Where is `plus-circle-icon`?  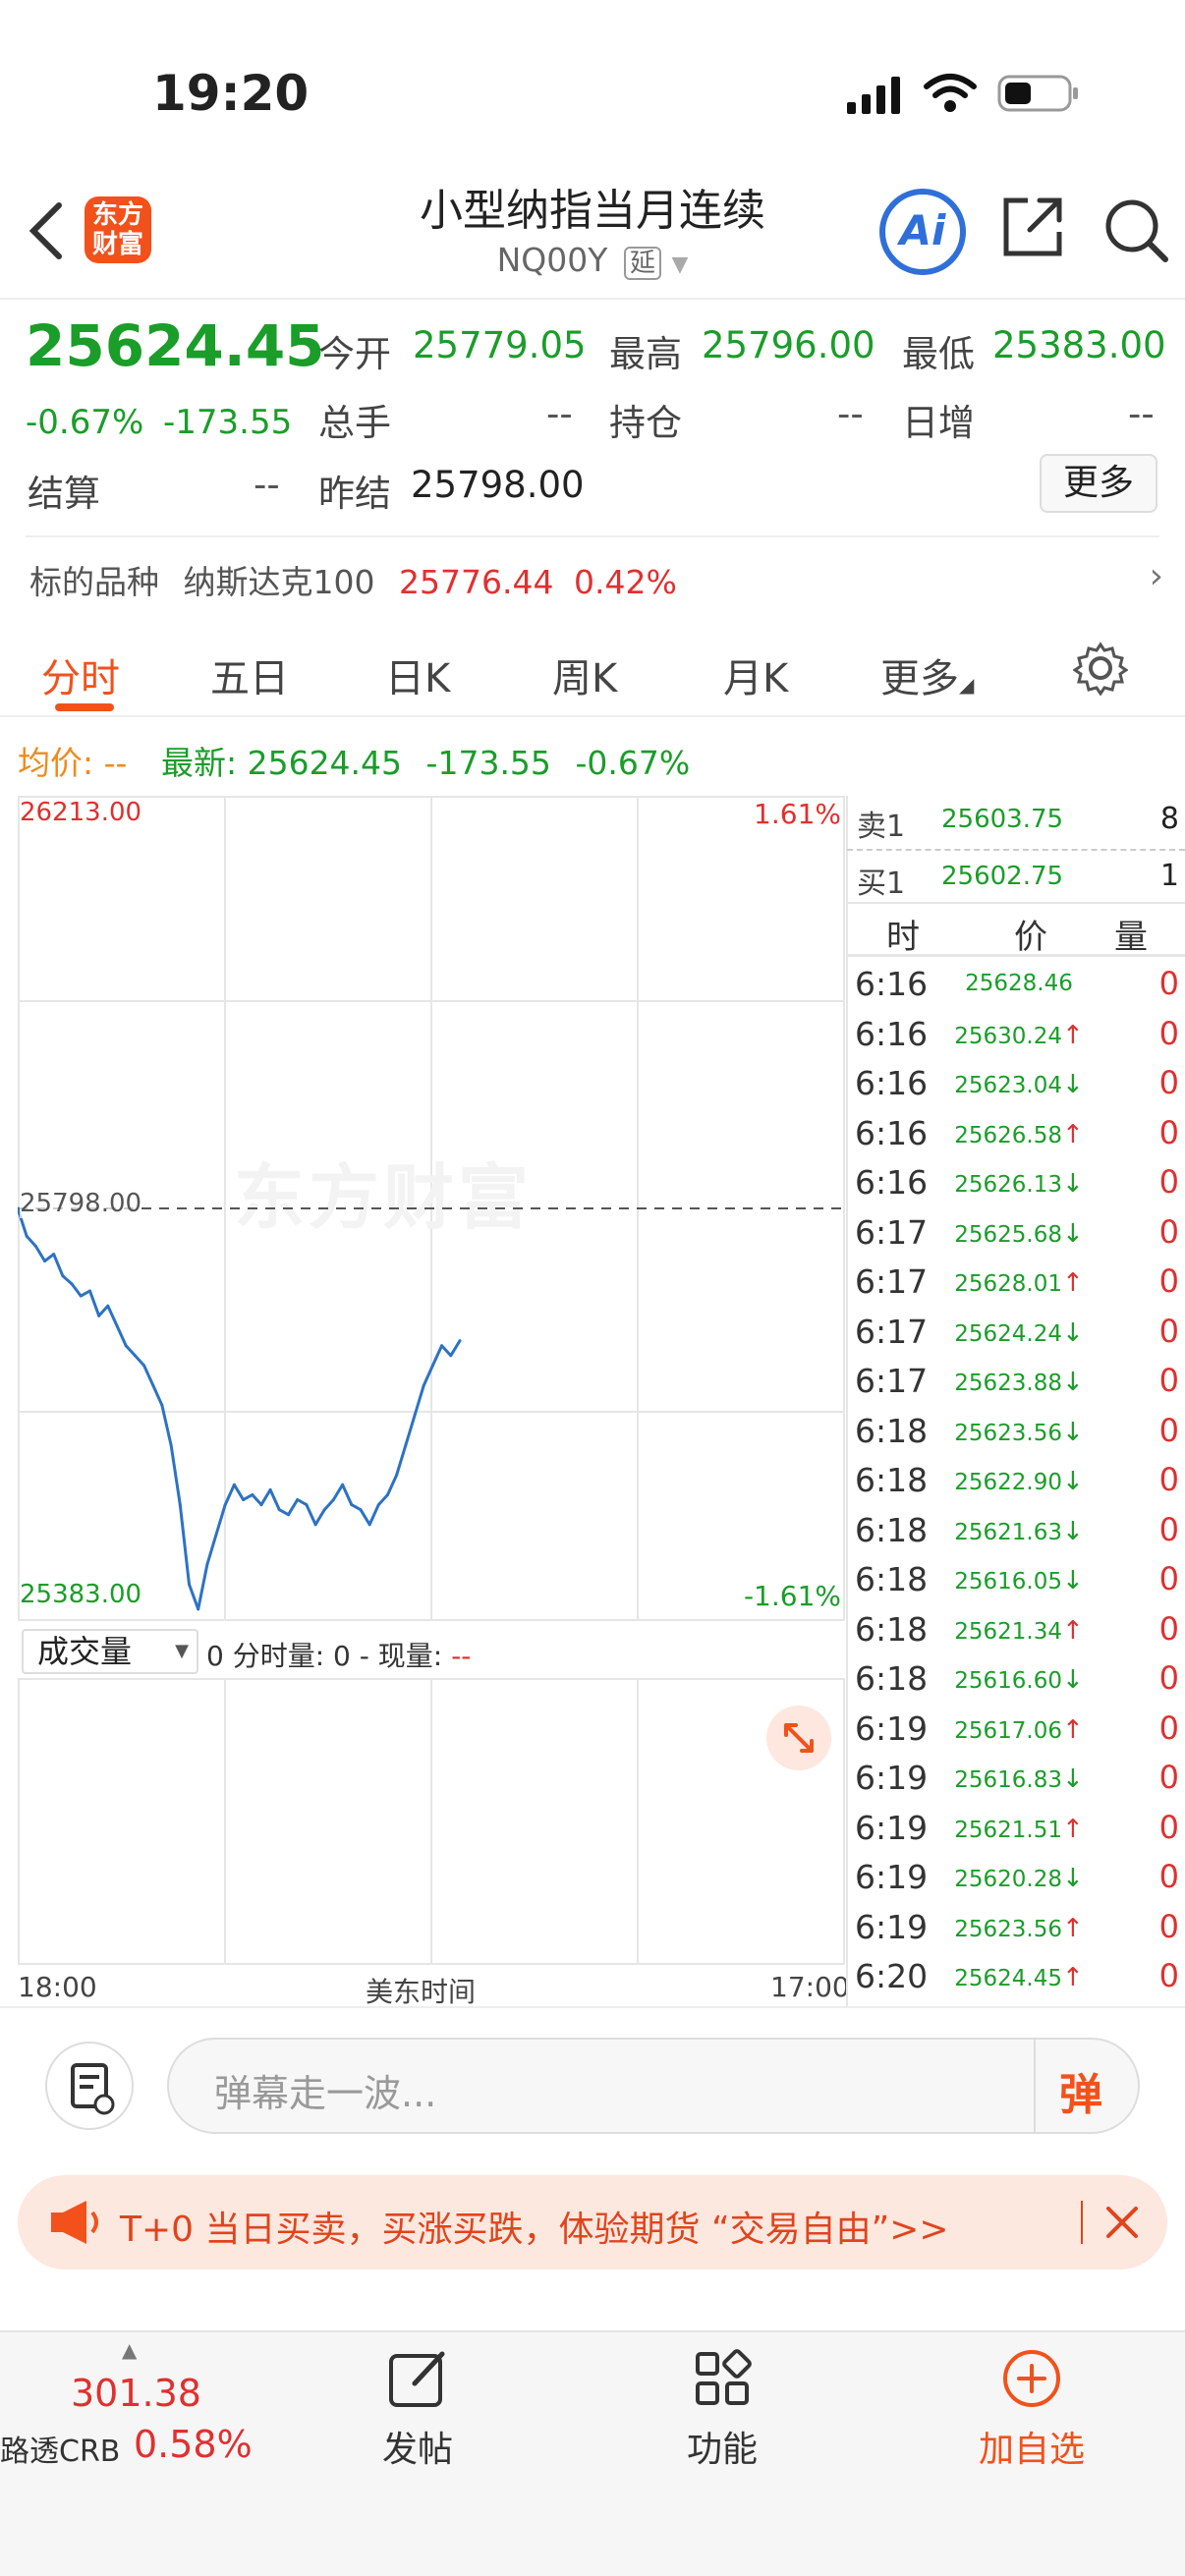
plus-circle-icon is located at coordinates (1031, 2378).